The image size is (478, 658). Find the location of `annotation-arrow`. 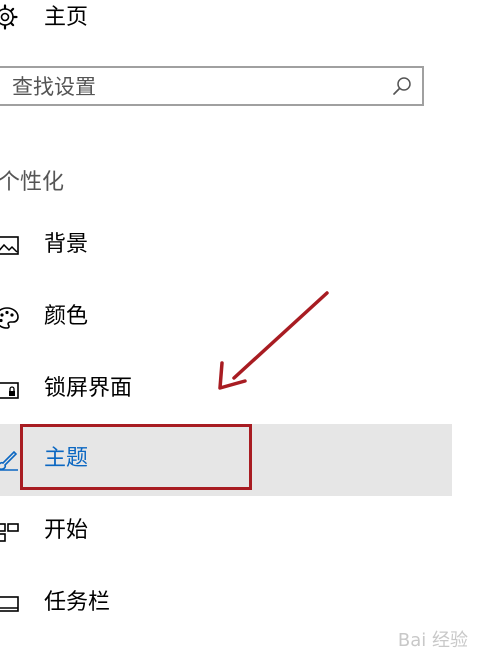

annotation-arrow is located at coordinates (273, 340).